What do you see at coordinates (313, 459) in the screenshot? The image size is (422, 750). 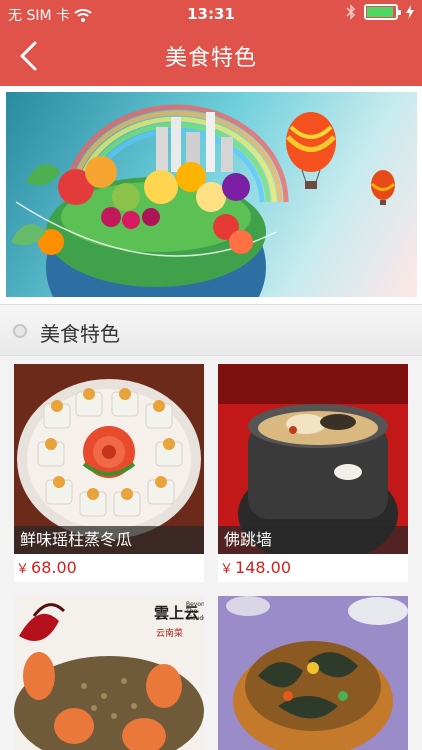 I see `food-image: 佛跳墙` at bounding box center [313, 459].